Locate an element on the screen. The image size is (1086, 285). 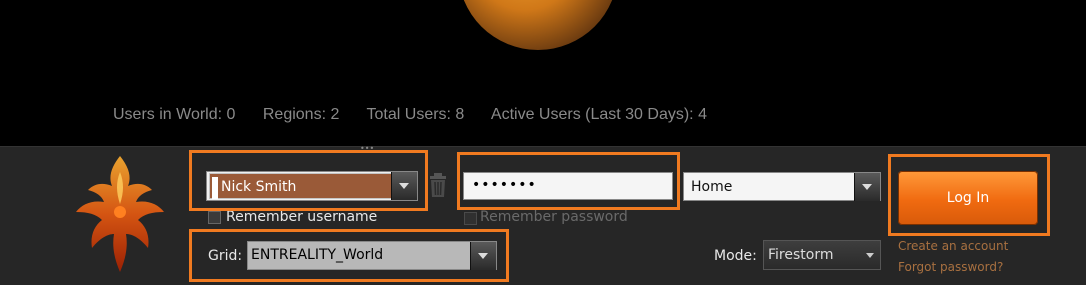
mode-select: Firestorm is located at coordinates (822, 255).